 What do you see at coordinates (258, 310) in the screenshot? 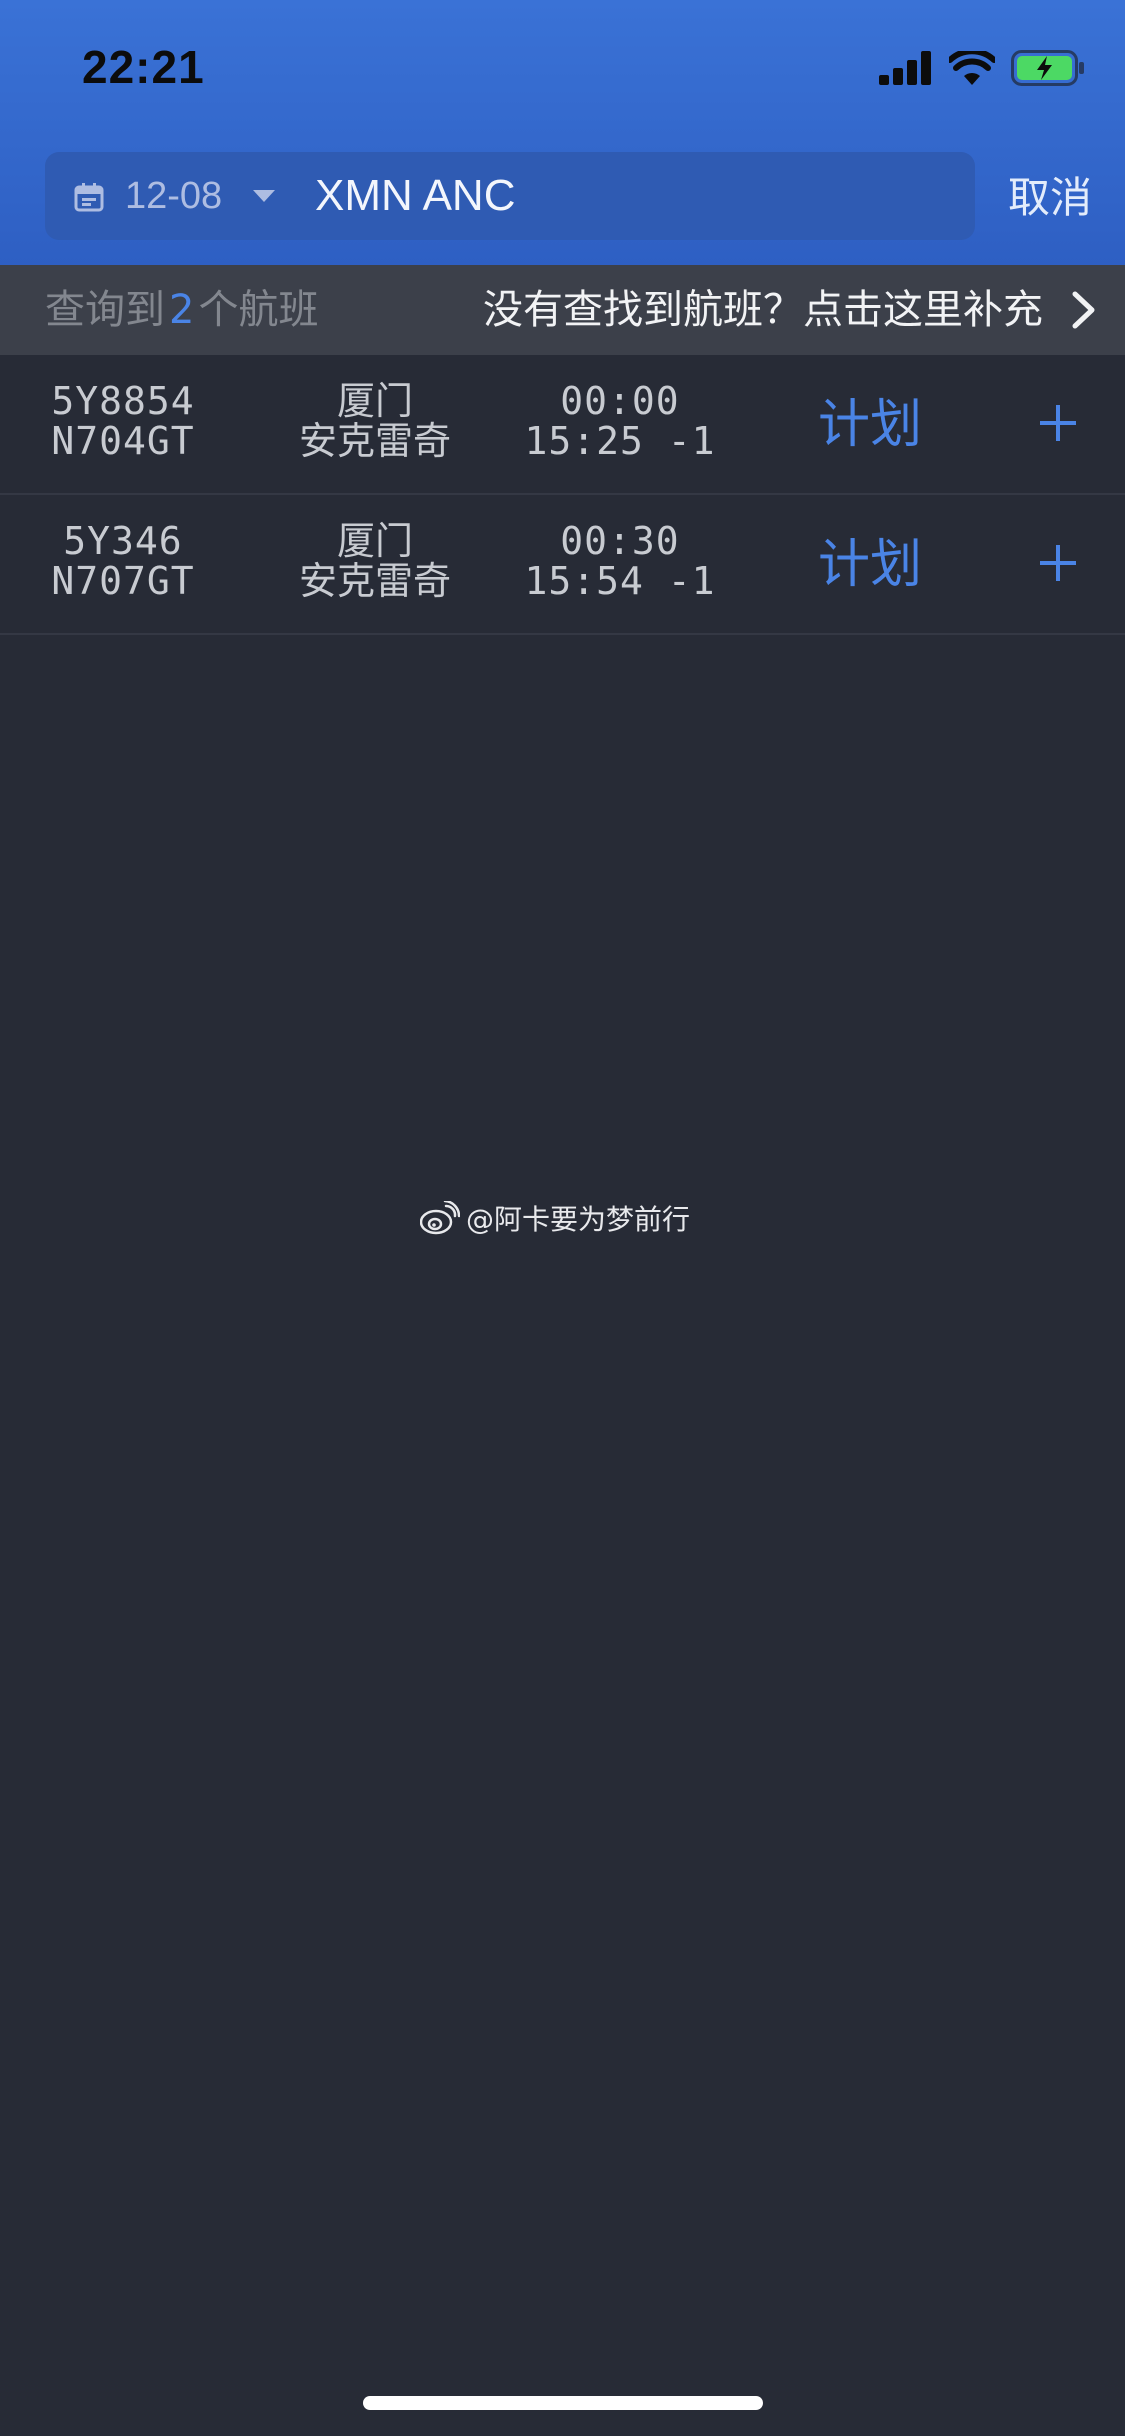
I see `result-count-suffix: 个航班` at bounding box center [258, 310].